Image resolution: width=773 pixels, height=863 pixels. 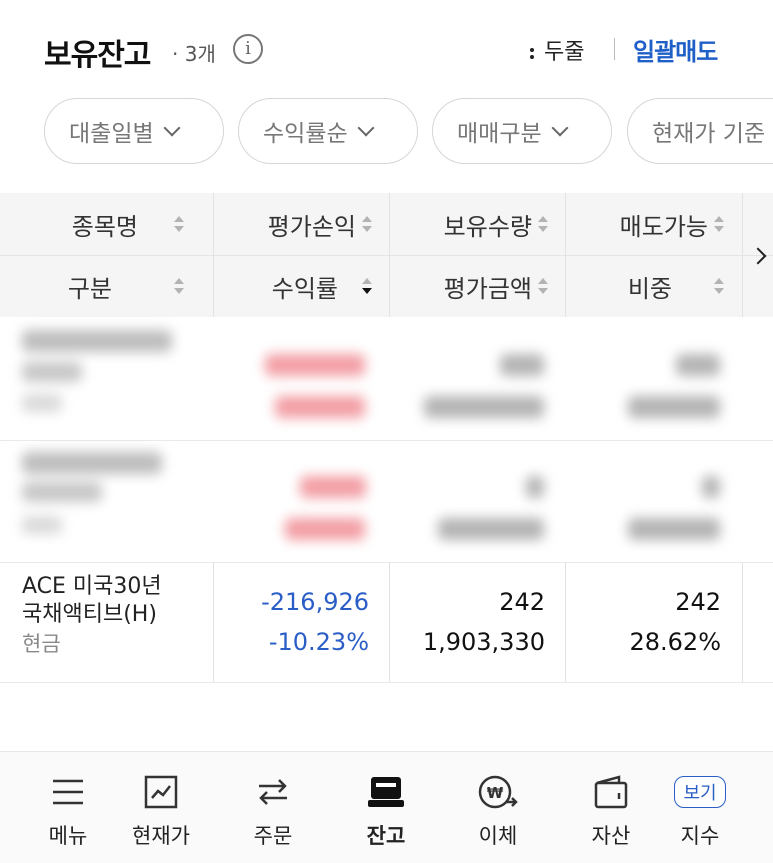 What do you see at coordinates (700, 810) in the screenshot?
I see `nav-index: 보기 지수` at bounding box center [700, 810].